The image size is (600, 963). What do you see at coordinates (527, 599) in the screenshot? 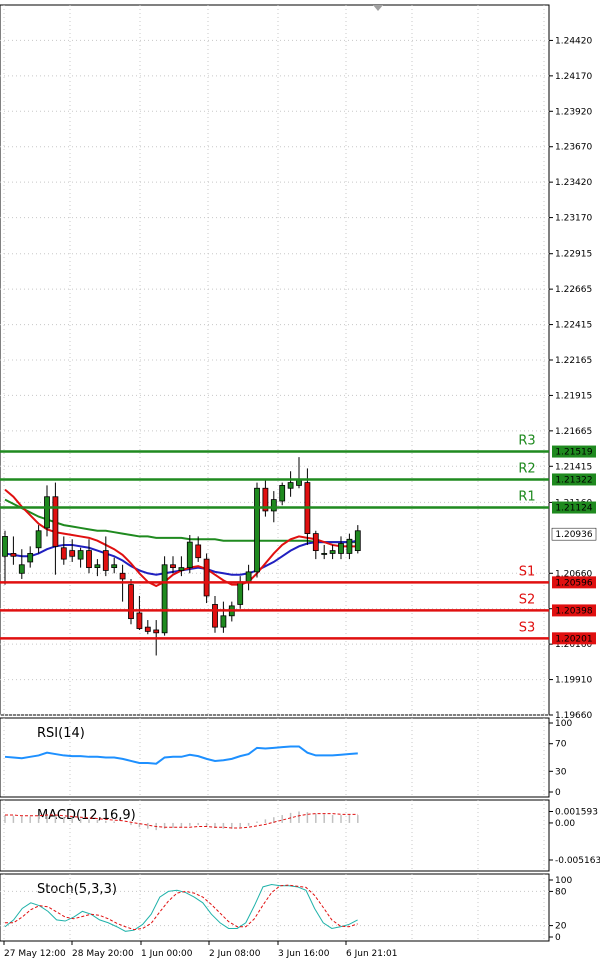
I see `level-name-s2: S2` at bounding box center [527, 599].